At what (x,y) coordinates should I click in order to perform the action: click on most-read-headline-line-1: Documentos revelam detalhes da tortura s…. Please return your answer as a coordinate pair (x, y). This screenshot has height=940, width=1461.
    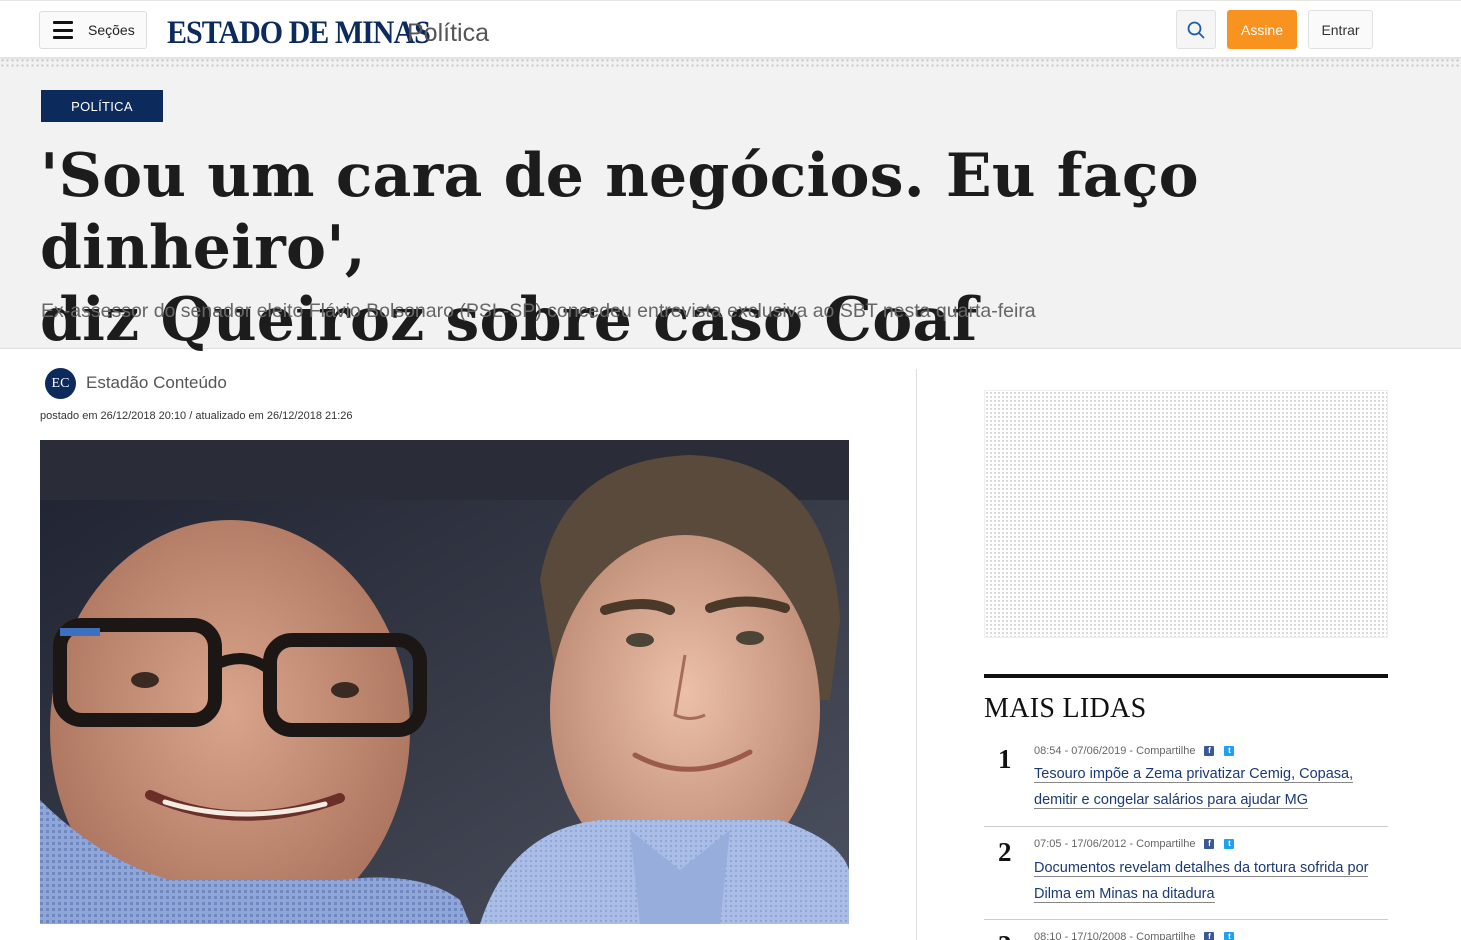
    Looking at the image, I should click on (1201, 868).